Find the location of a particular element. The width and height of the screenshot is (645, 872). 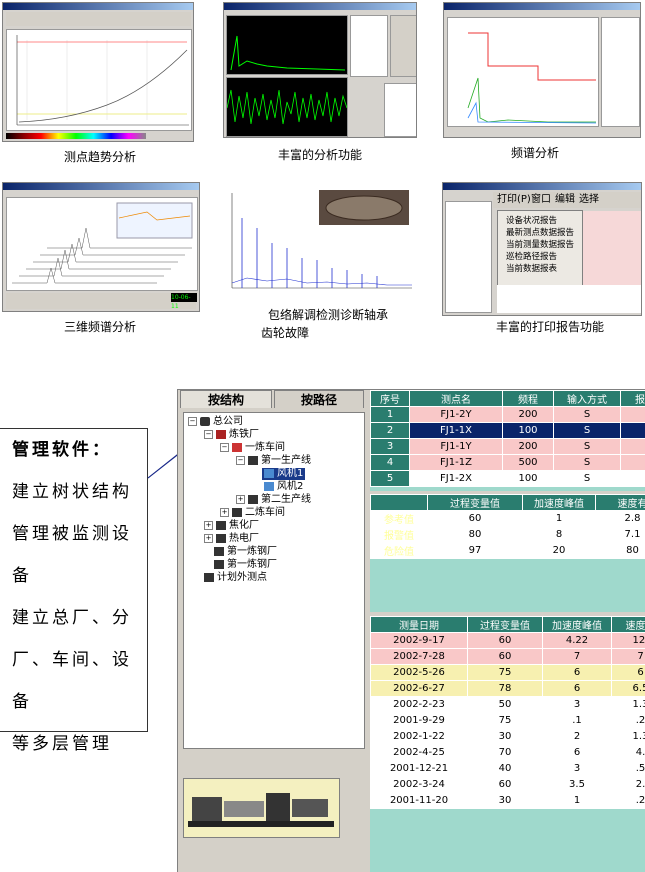

column-header: 频程 is located at coordinates (528, 399).